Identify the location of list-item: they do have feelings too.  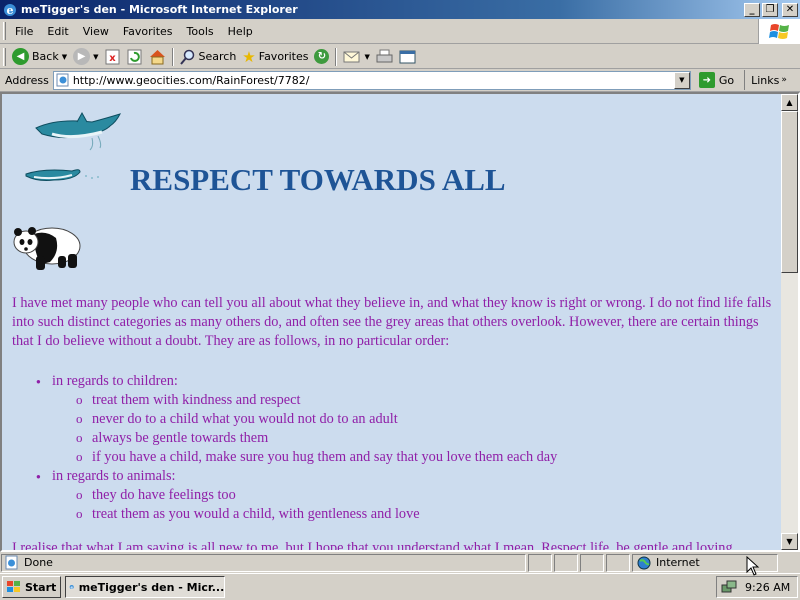
(412, 495).